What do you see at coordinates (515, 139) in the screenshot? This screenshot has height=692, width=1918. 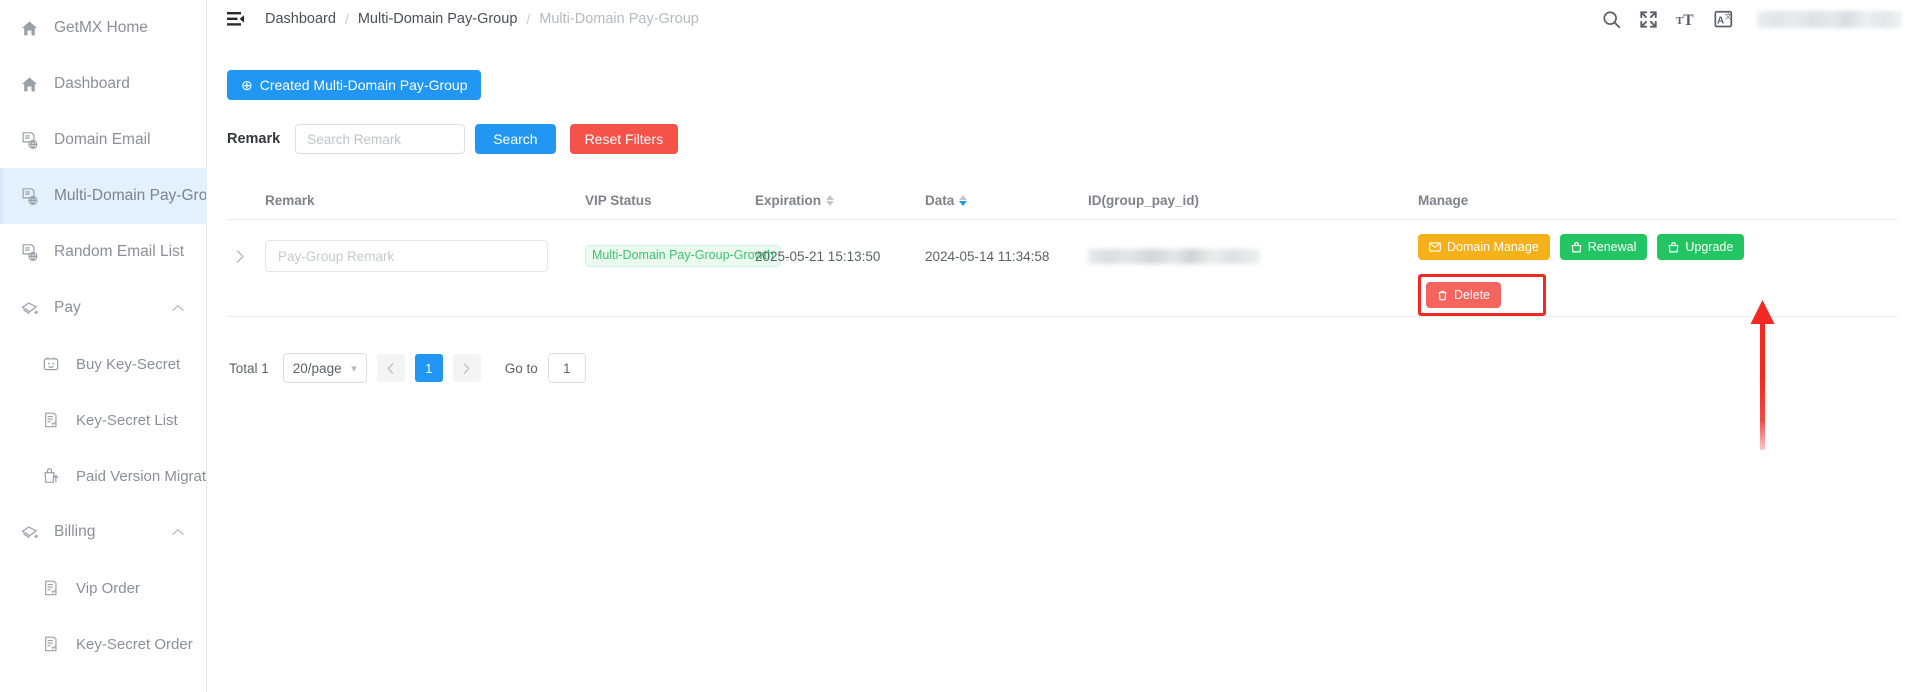 I see `search-button: Search` at bounding box center [515, 139].